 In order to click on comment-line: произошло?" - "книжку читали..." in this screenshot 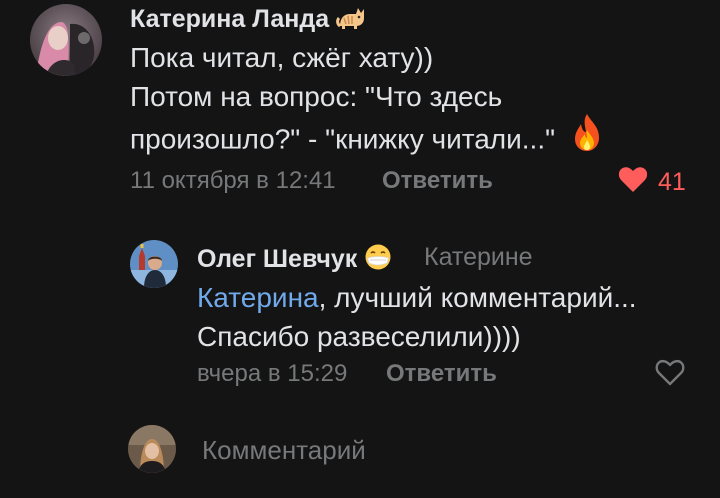, I will do `click(367, 140)`.